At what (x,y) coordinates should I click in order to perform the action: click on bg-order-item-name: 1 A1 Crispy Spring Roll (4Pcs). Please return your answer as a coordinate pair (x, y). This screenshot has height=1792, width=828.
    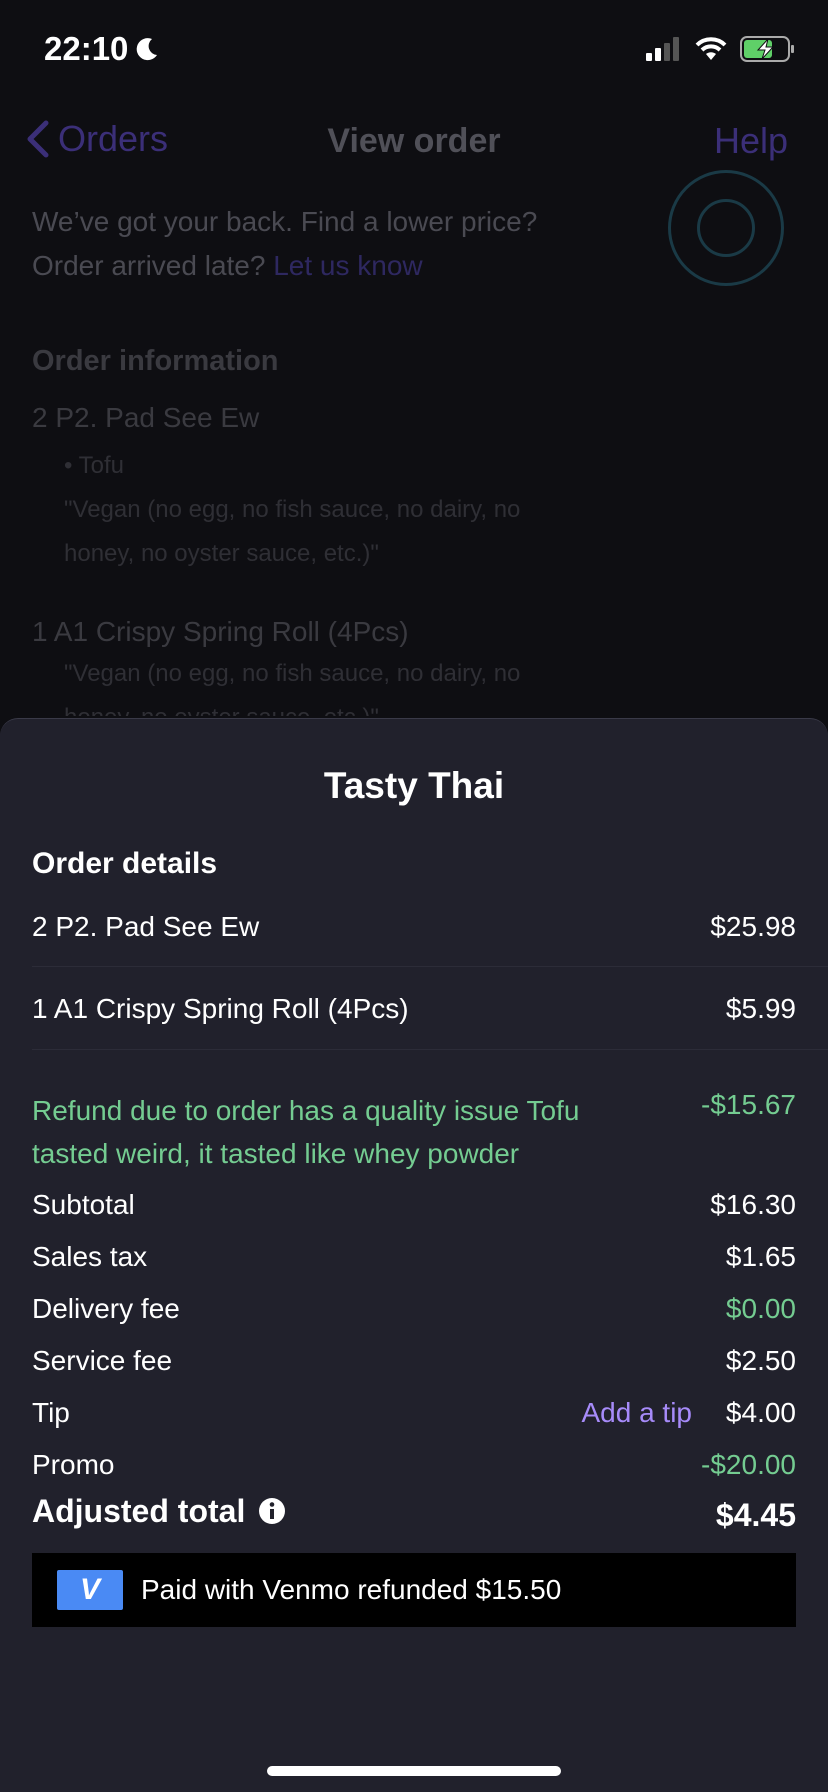
    Looking at the image, I should click on (220, 631).